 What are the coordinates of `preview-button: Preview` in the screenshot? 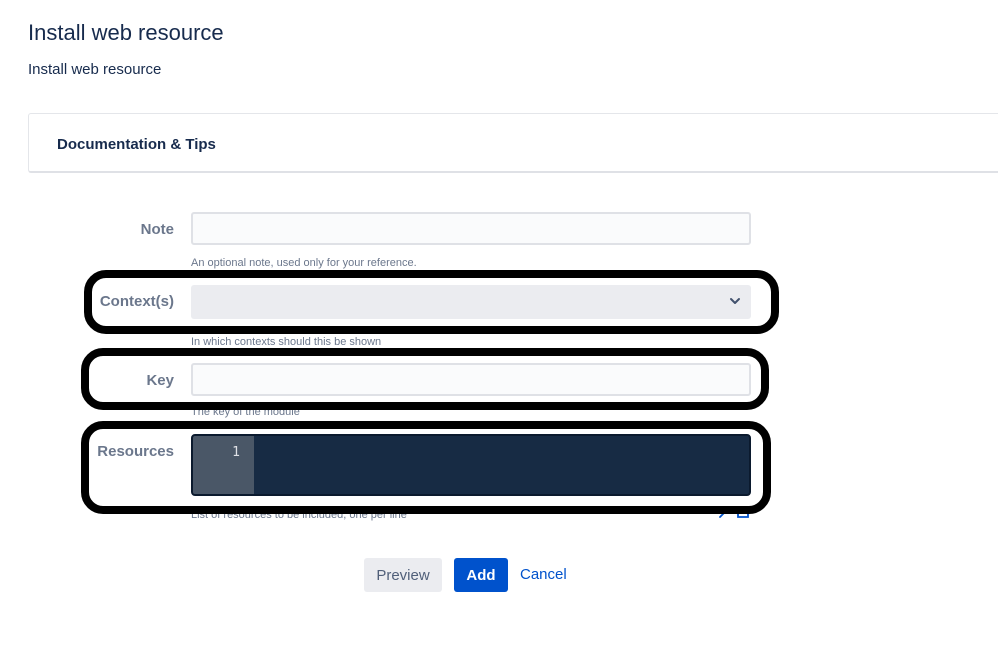 It's located at (403, 575).